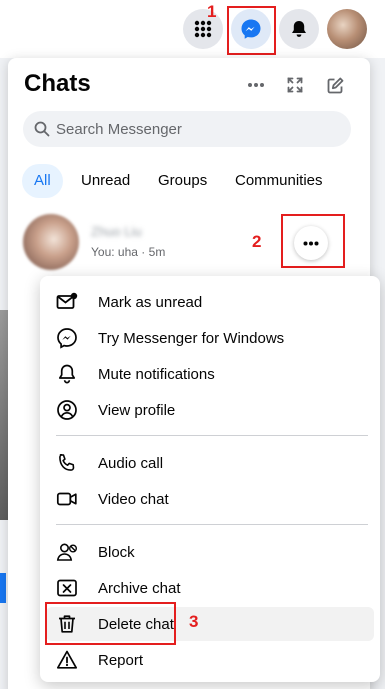  What do you see at coordinates (210, 499) in the screenshot?
I see `menu-item-video-chat: Video chat` at bounding box center [210, 499].